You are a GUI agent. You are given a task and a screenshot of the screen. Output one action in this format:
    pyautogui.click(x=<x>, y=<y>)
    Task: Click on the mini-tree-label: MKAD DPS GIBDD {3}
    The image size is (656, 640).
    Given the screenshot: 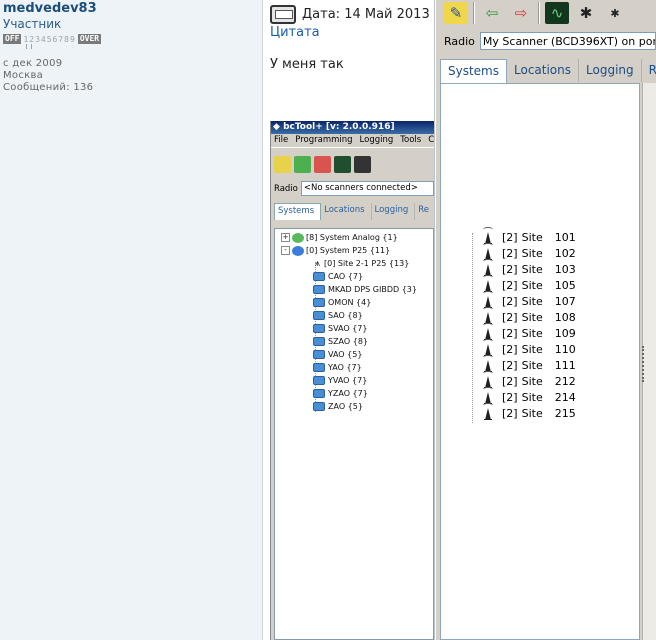 What is the action you would take?
    pyautogui.click(x=372, y=289)
    